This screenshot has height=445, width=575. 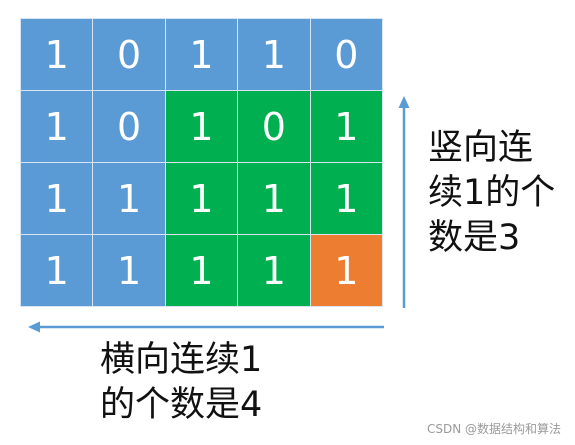 I want to click on matrix-cell-r3-c4: 1, so click(x=346, y=271).